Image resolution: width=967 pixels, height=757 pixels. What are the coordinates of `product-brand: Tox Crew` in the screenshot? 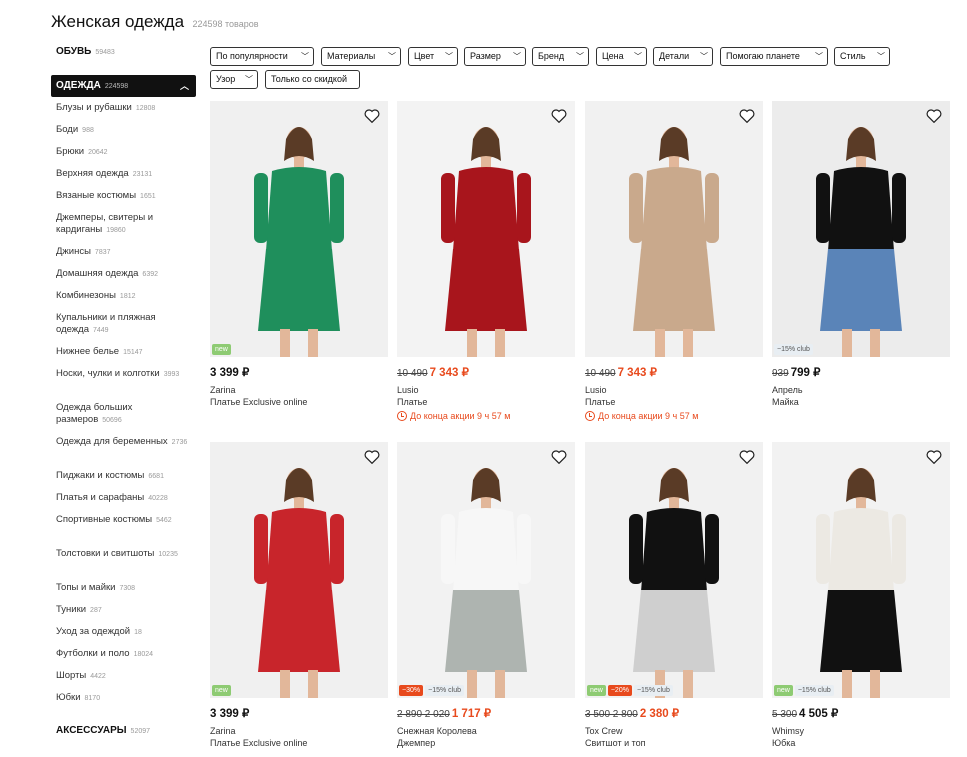 It's located at (674, 731).